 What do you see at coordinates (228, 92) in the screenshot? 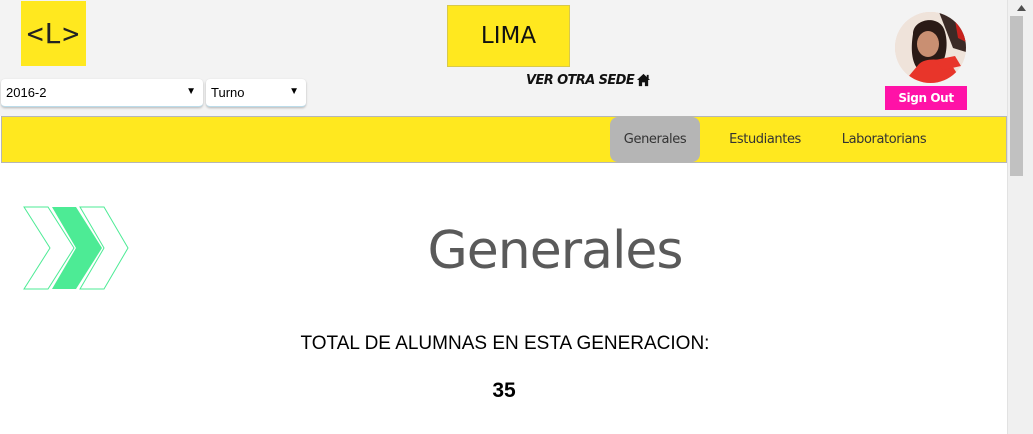
I see `shift-select-value: Turno` at bounding box center [228, 92].